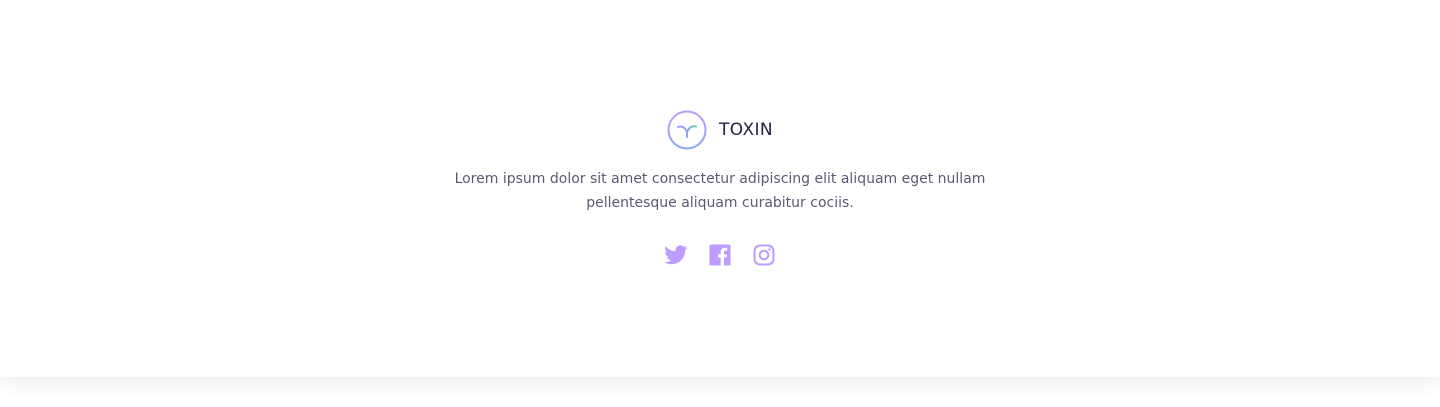 This screenshot has width=1440, height=407. I want to click on twitter-link, so click(676, 255).